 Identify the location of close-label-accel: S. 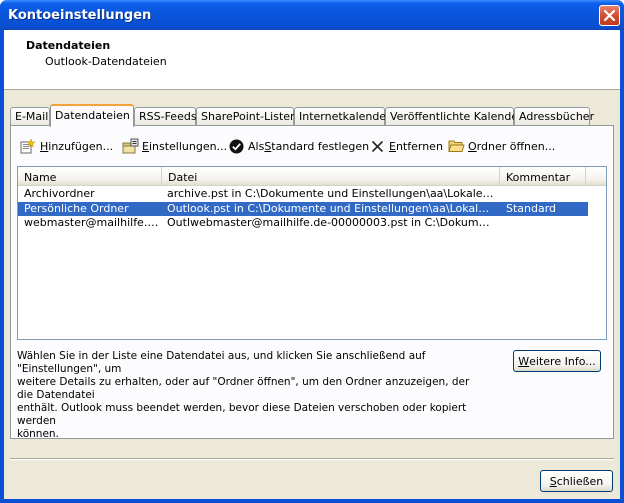
(553, 481).